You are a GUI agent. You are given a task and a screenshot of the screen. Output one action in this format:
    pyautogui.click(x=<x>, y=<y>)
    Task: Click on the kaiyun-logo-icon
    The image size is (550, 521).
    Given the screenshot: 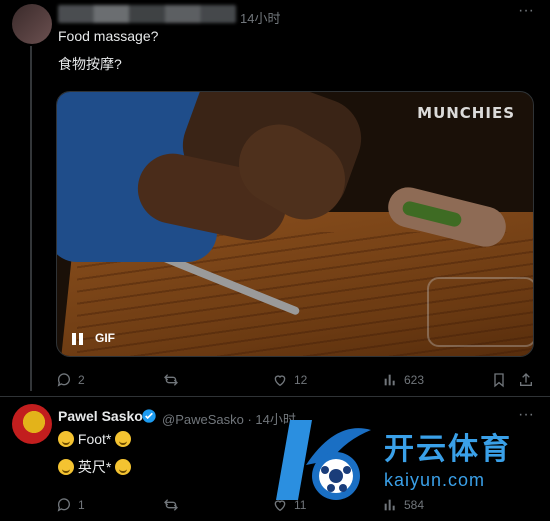 What is the action you would take?
    pyautogui.click(x=323, y=460)
    